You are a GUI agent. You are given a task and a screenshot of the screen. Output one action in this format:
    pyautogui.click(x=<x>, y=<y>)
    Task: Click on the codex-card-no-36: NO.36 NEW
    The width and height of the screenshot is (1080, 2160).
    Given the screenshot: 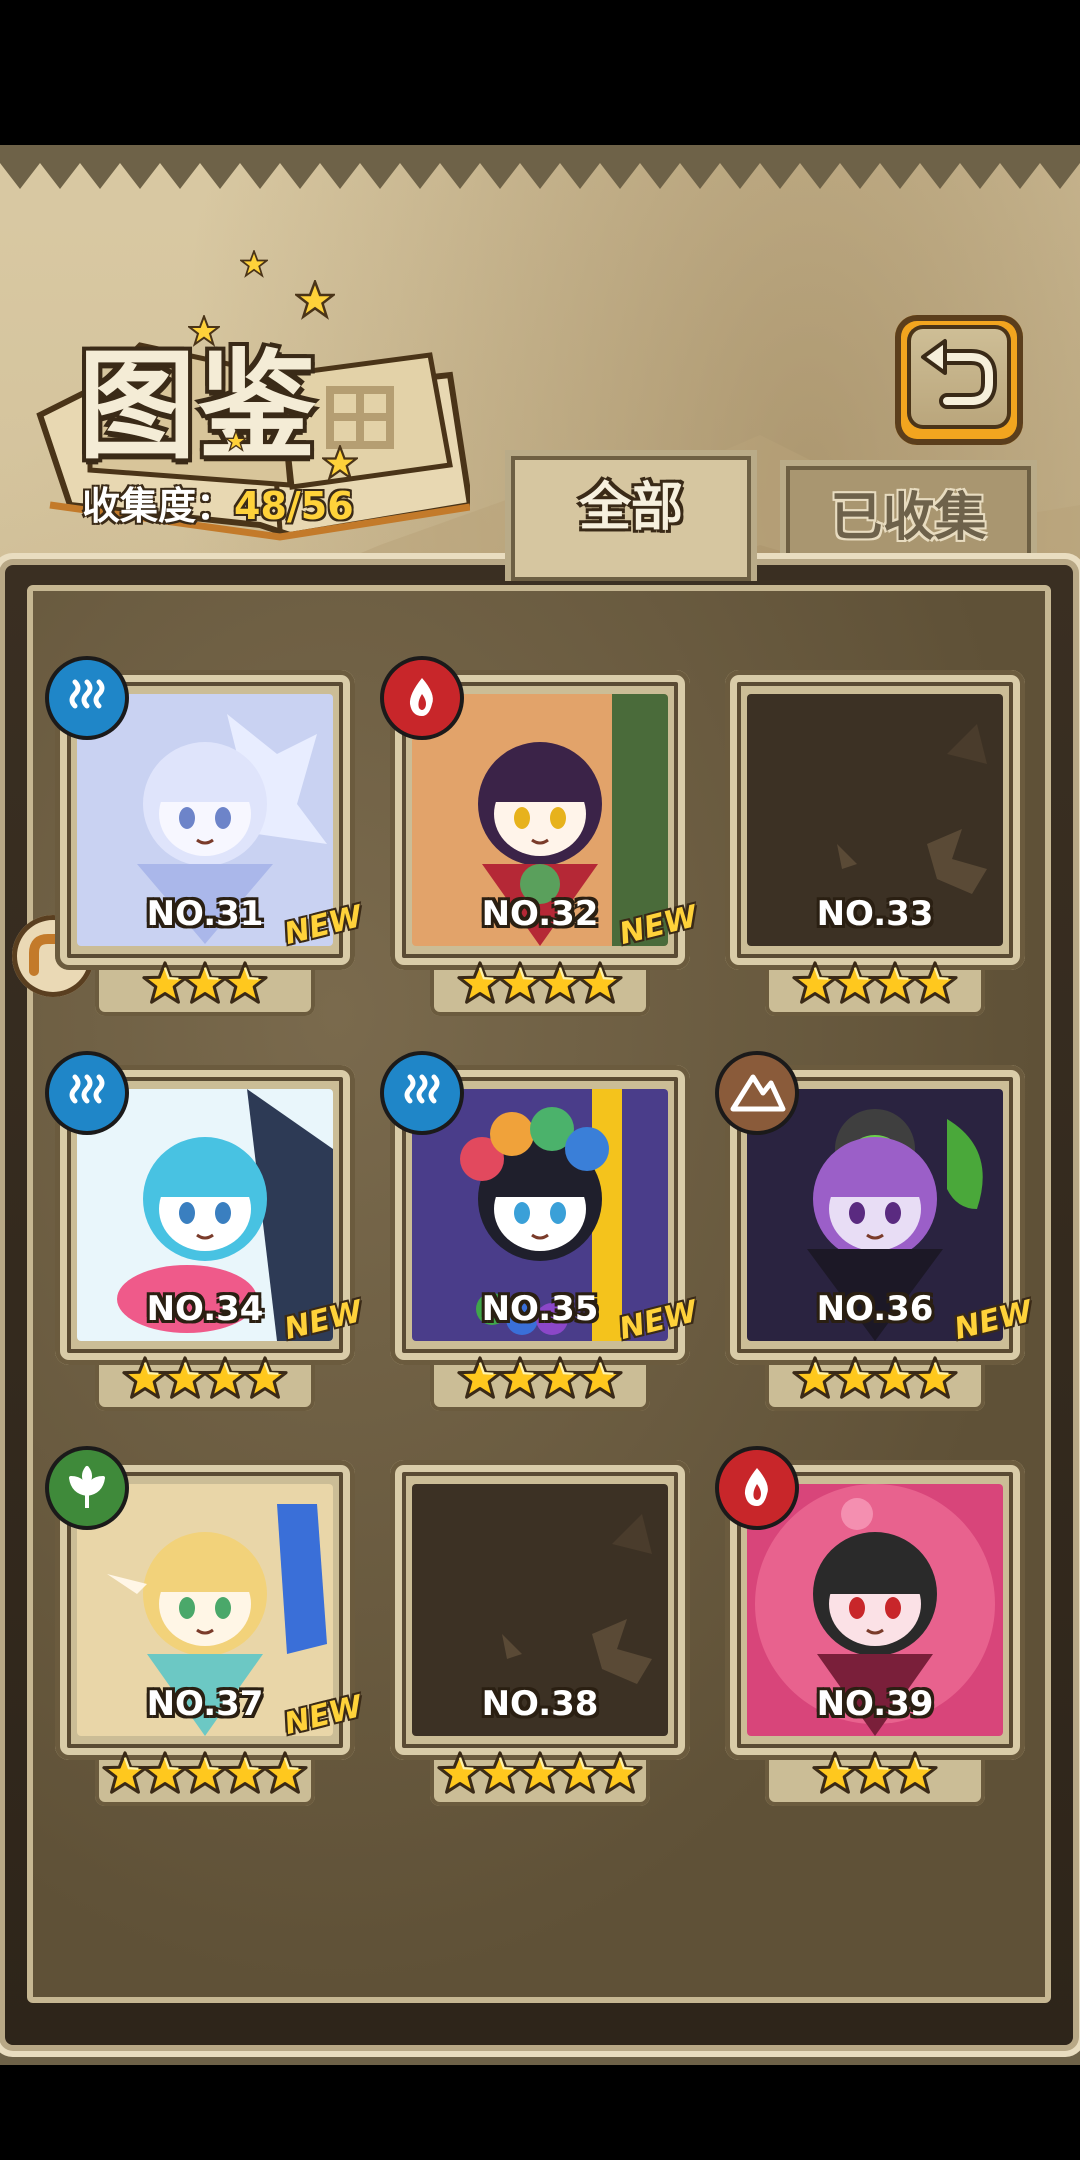 What is the action you would take?
    pyautogui.click(x=877, y=1233)
    